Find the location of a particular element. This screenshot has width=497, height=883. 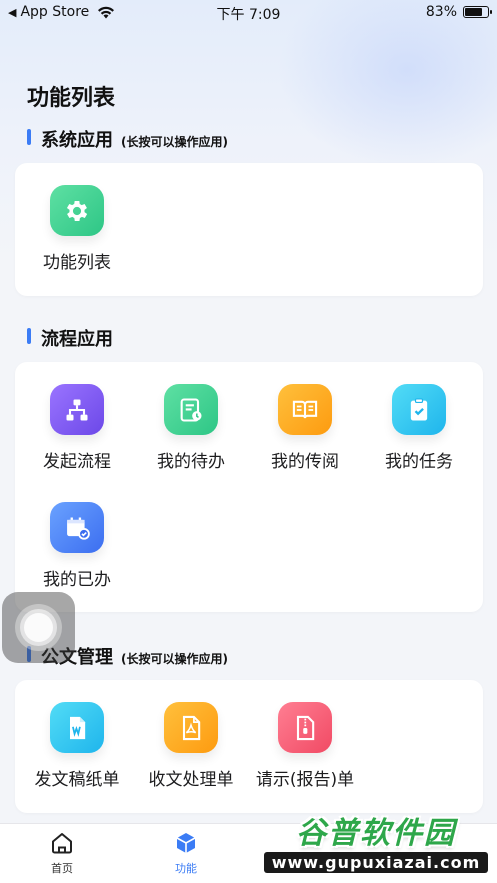

section-header-workflow: 流程应用 is located at coordinates (70, 337).